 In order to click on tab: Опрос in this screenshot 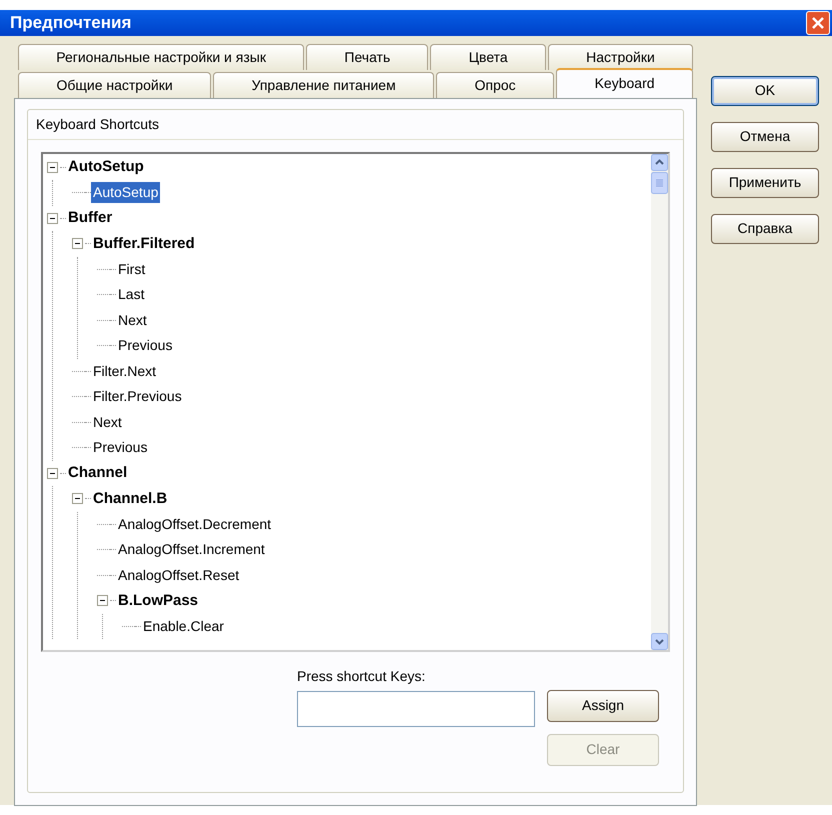, I will do `click(495, 85)`.